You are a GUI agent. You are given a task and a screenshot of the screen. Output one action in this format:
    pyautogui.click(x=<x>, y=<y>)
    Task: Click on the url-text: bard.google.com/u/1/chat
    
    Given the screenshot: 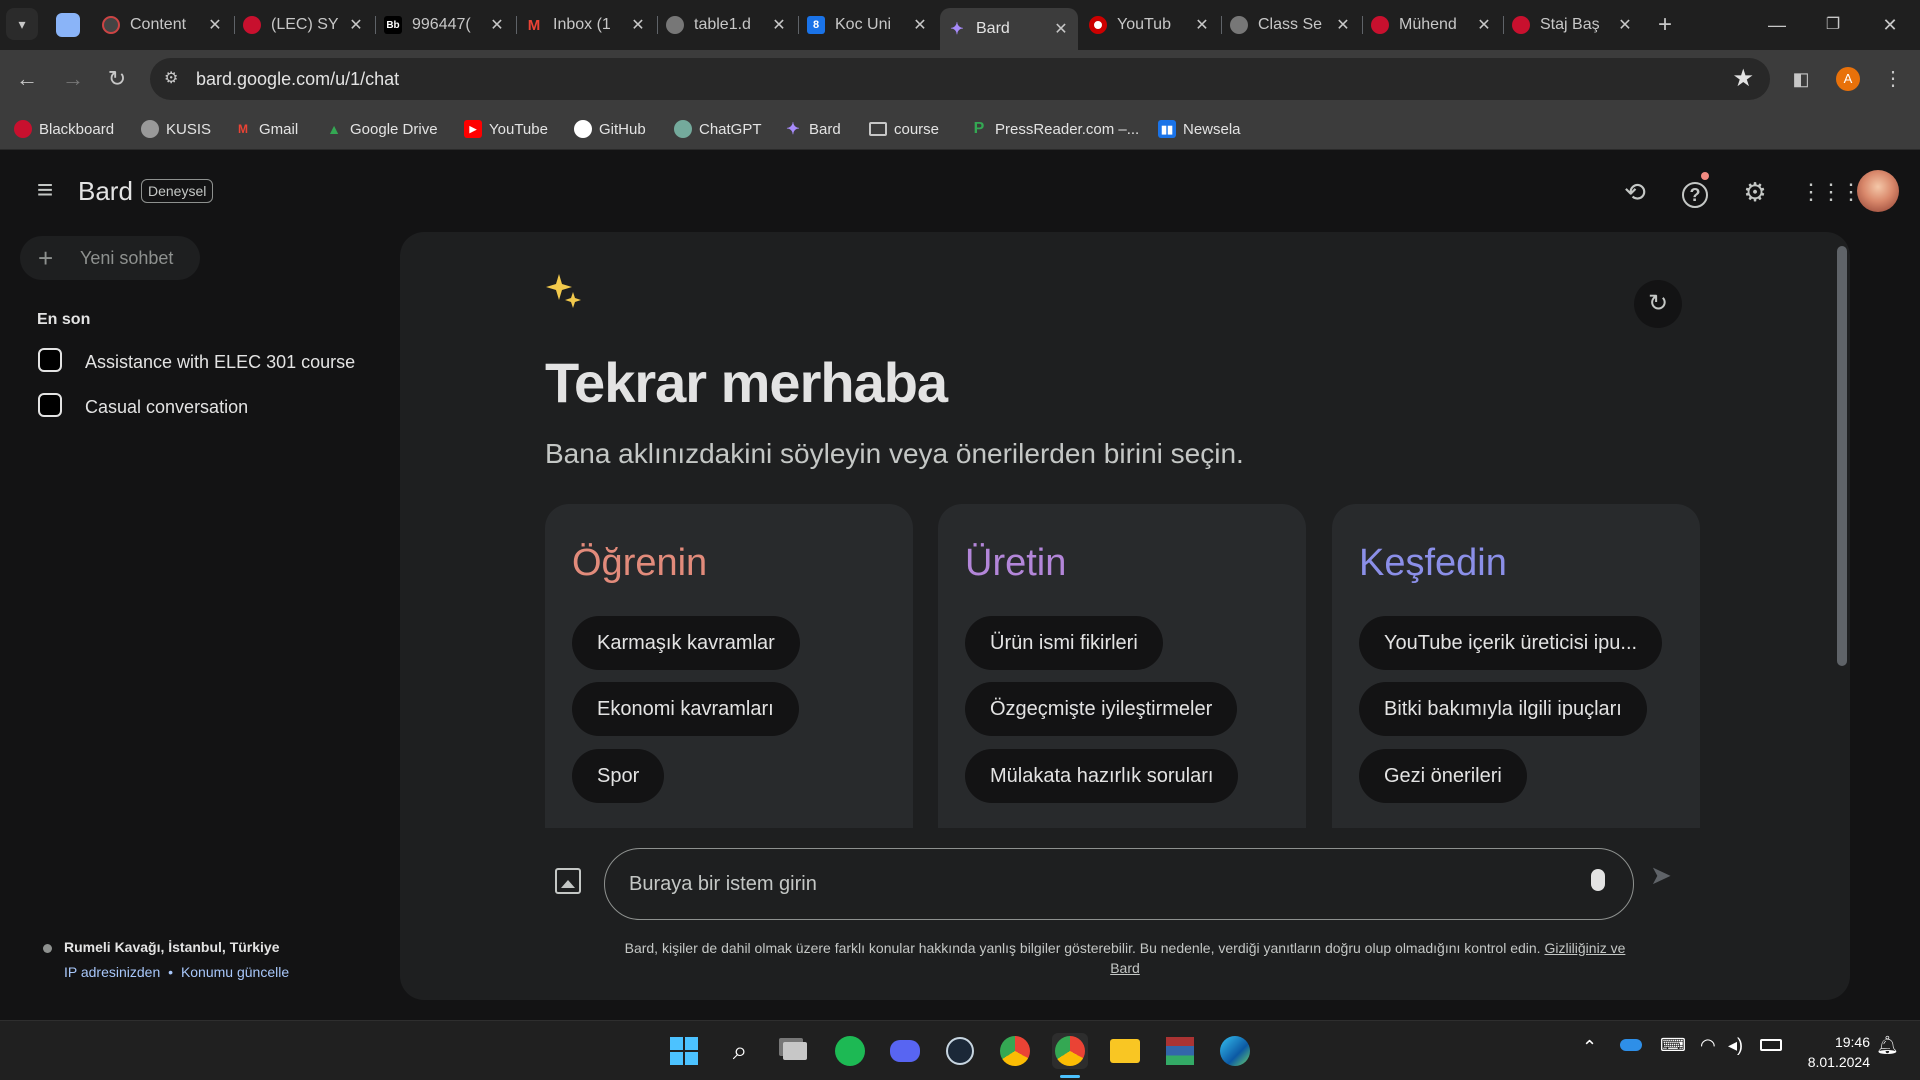 What is the action you would take?
    pyautogui.click(x=297, y=79)
    